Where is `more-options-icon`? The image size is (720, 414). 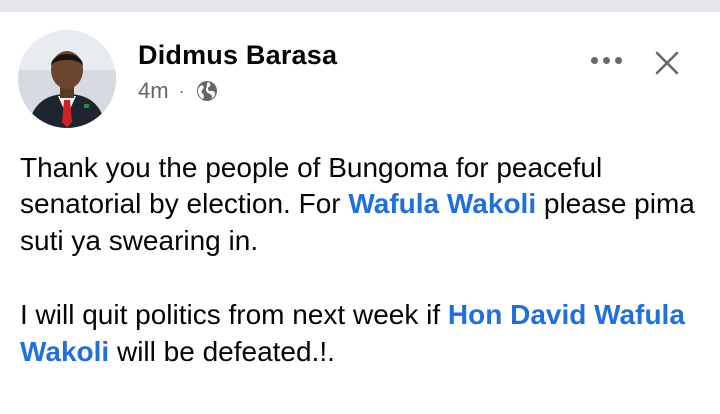
more-options-icon is located at coordinates (606, 60).